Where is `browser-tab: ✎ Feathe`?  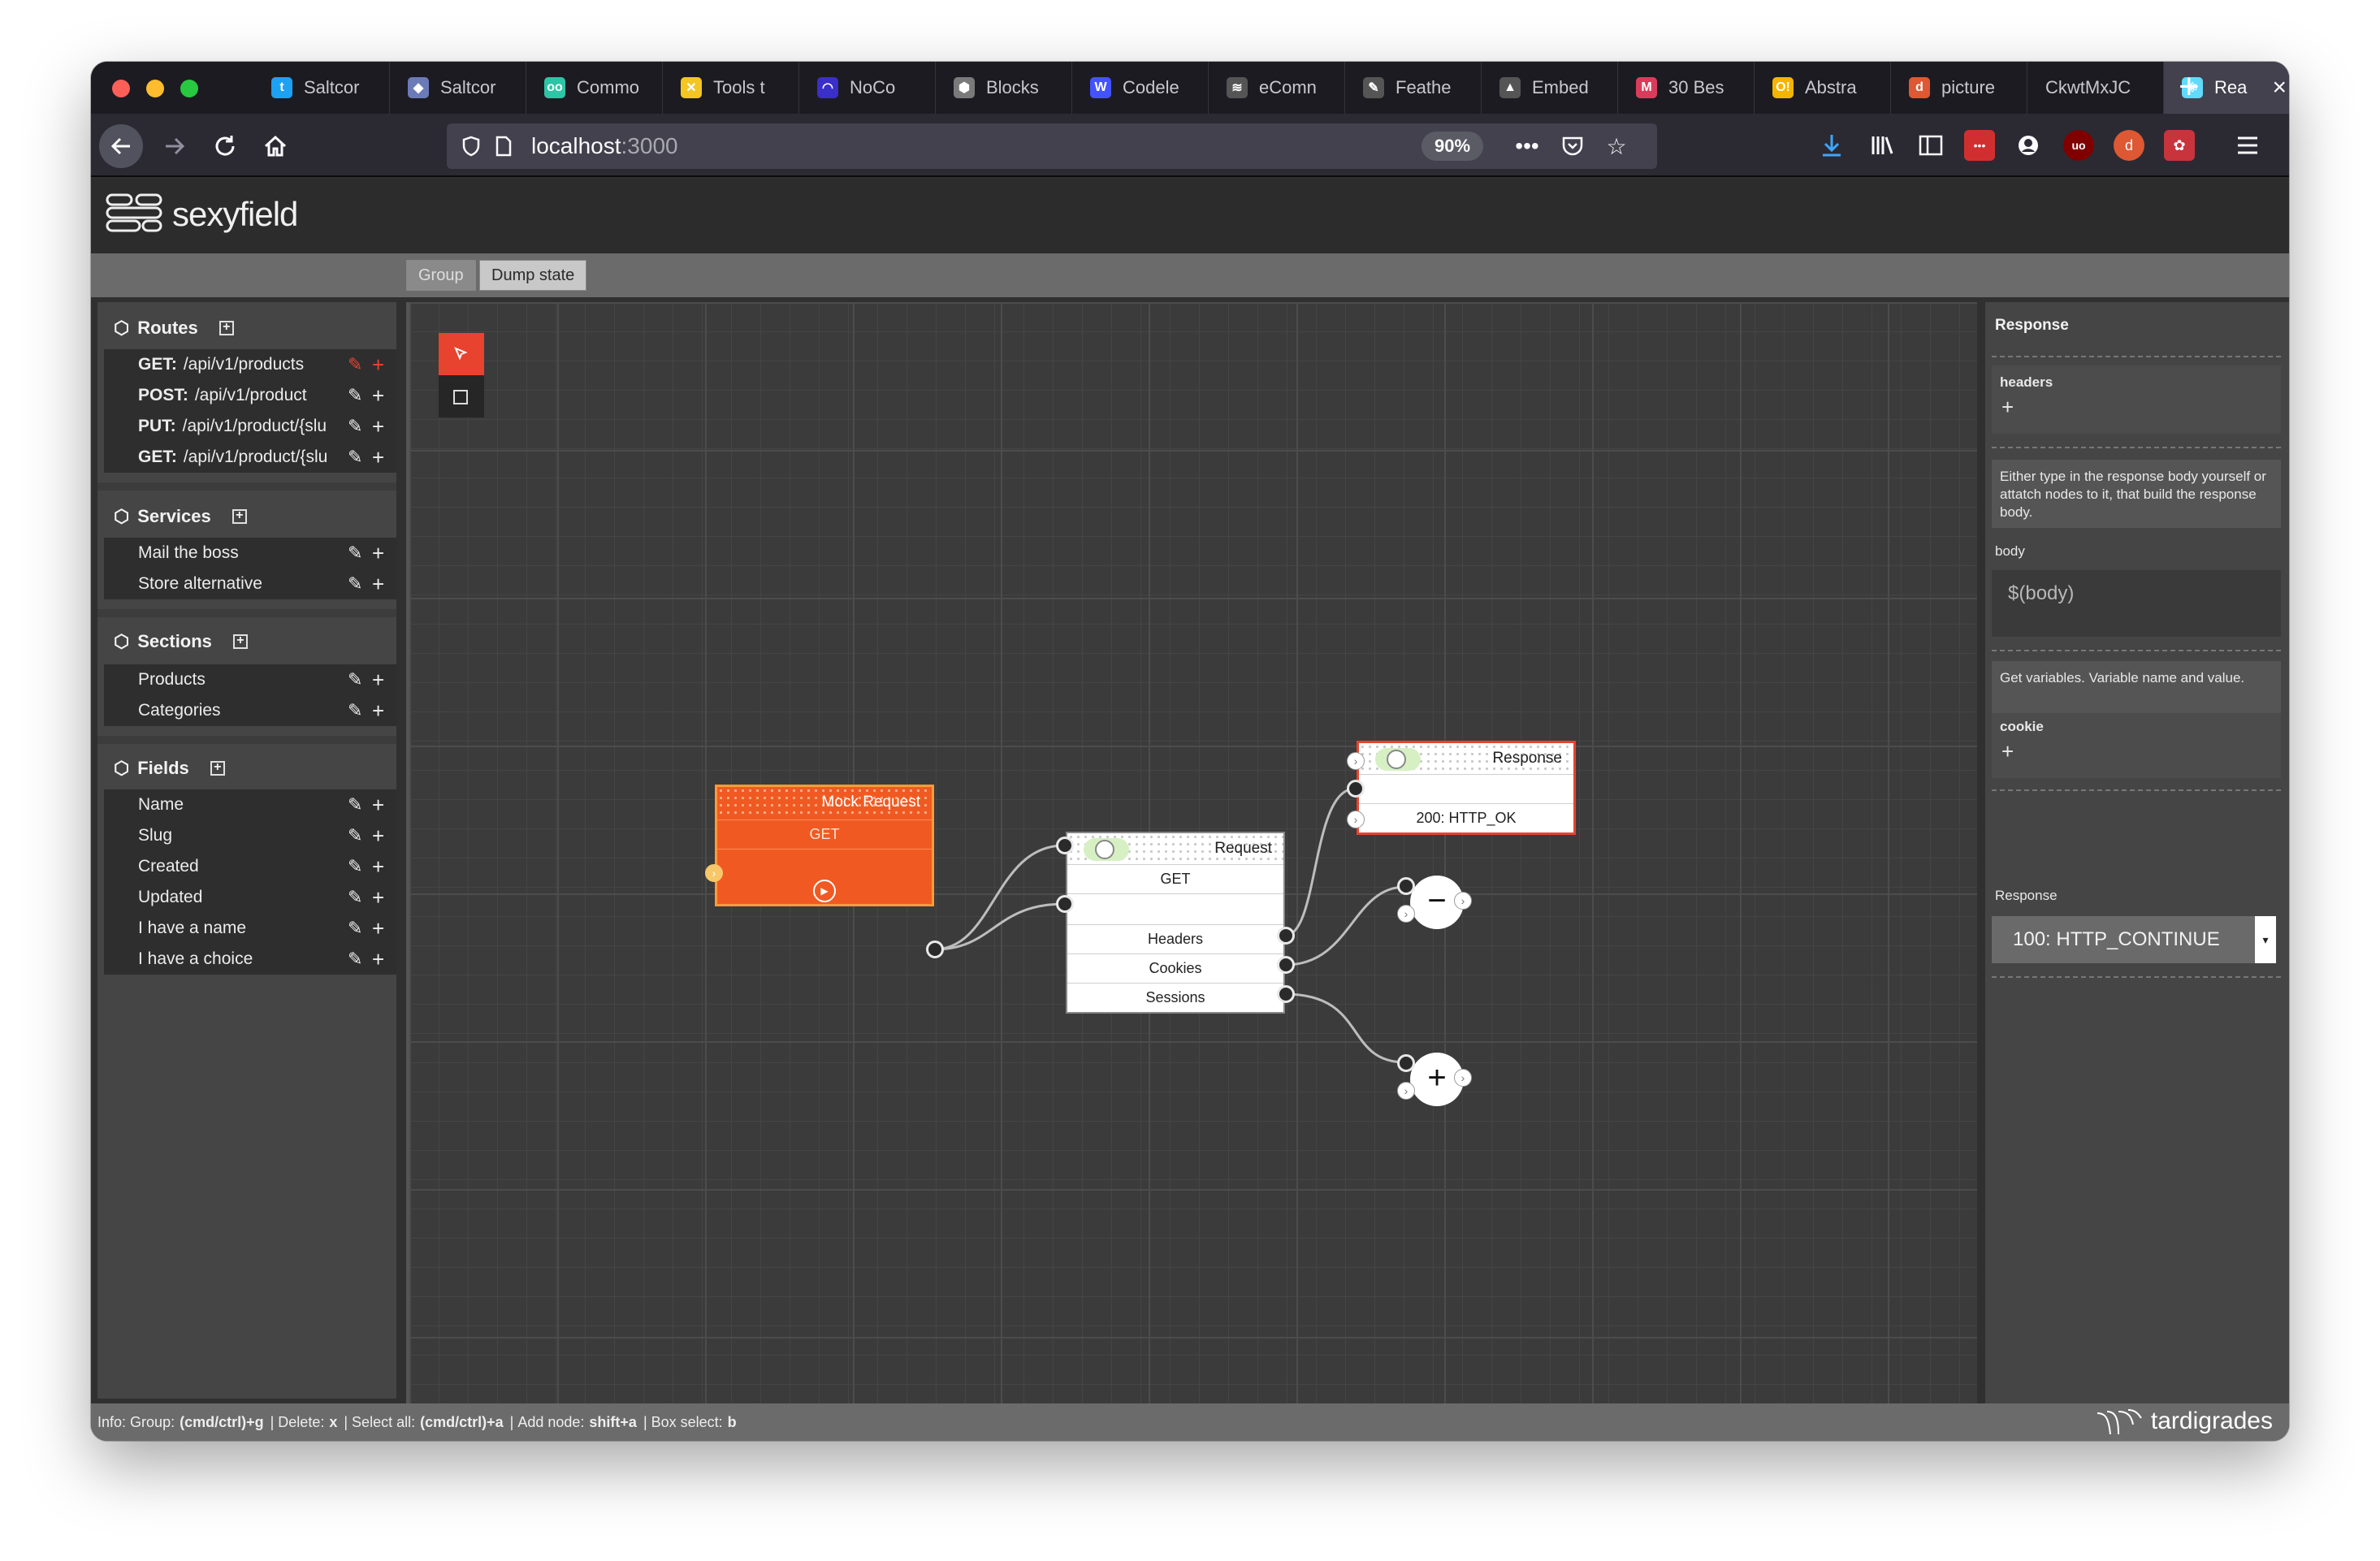 browser-tab: ✎ Feathe is located at coordinates (1413, 88).